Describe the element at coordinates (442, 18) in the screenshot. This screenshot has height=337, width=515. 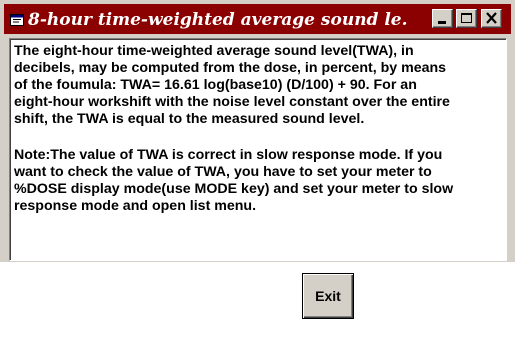
I see `minimize-button` at that location.